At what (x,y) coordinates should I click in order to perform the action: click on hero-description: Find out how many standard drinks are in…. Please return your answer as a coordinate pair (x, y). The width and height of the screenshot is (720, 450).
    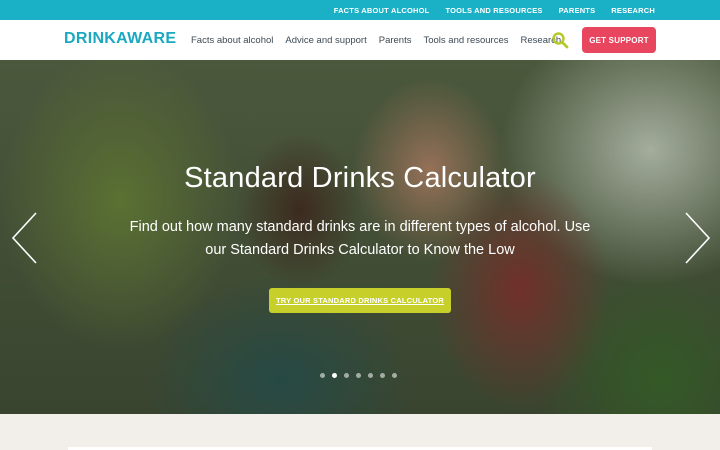
    Looking at the image, I should click on (360, 238).